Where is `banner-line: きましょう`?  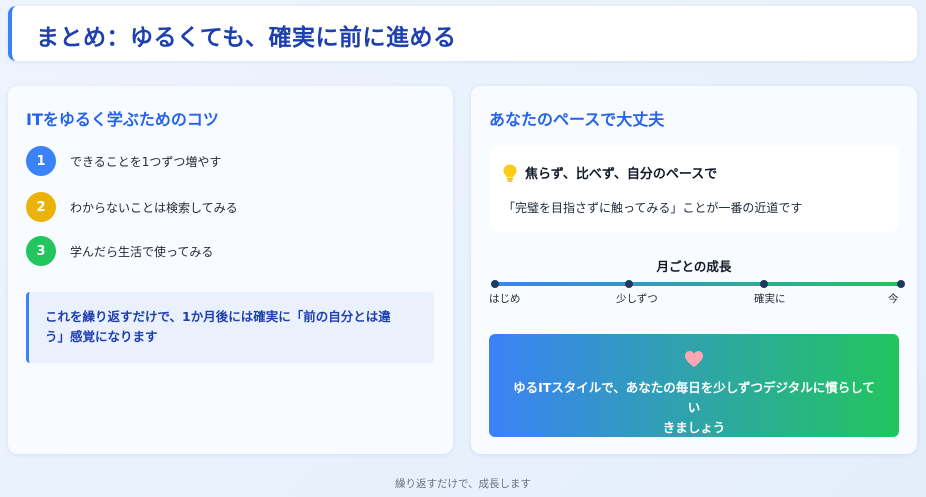
banner-line: きましょう is located at coordinates (694, 427).